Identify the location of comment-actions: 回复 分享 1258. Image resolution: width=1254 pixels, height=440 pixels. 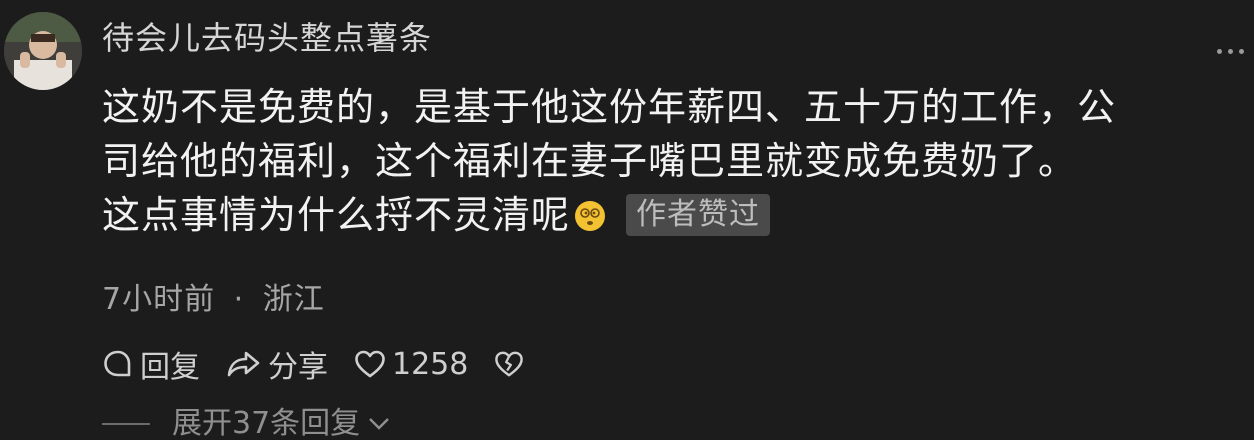
(329, 364).